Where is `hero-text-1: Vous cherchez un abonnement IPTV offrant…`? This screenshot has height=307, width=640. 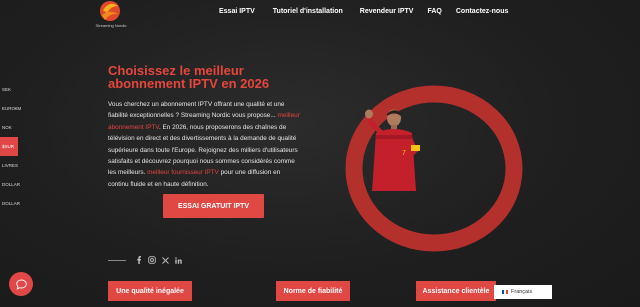 hero-text-1: Vous cherchez un abonnement IPTV offrant… is located at coordinates (196, 110).